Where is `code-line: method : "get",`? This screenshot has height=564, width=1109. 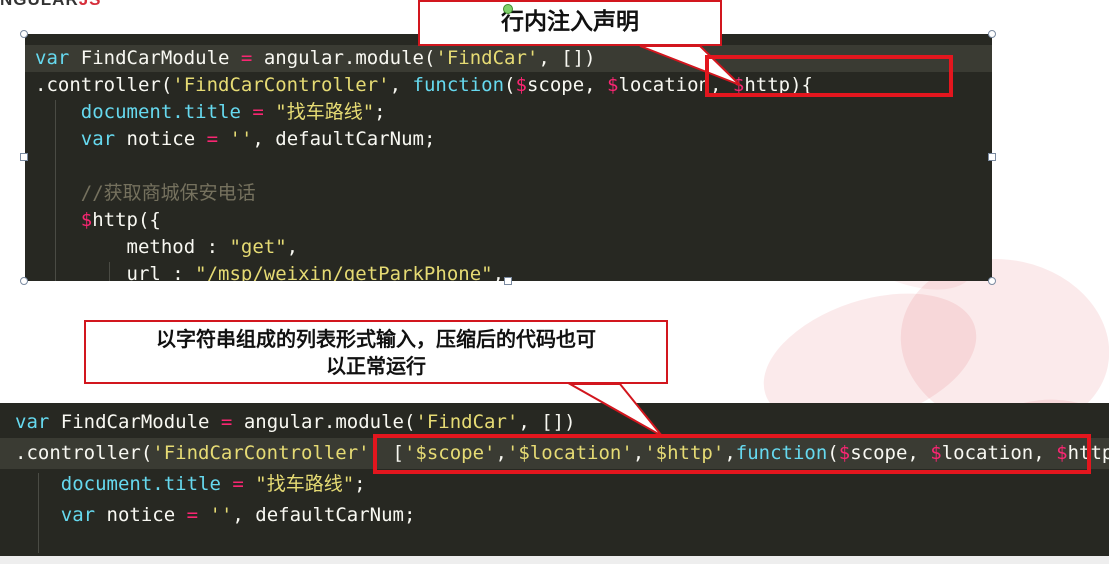 code-line: method : "get", is located at coordinates (212, 247).